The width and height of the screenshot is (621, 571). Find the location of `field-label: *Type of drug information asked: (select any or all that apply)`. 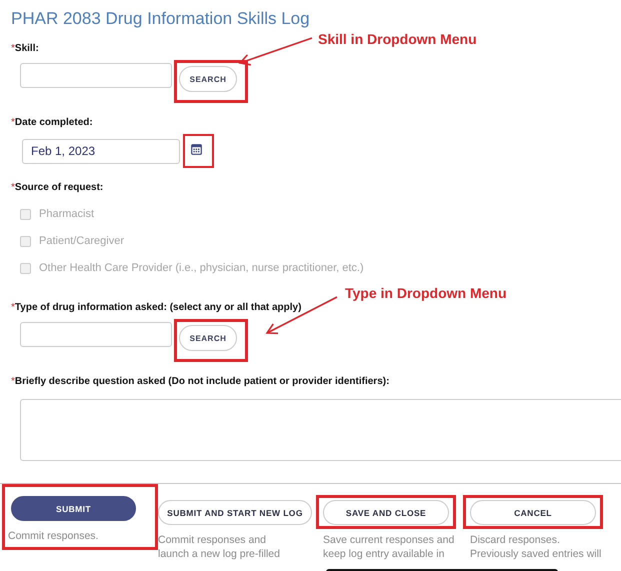

field-label: *Type of drug information asked: (select any or all that apply) is located at coordinates (156, 307).